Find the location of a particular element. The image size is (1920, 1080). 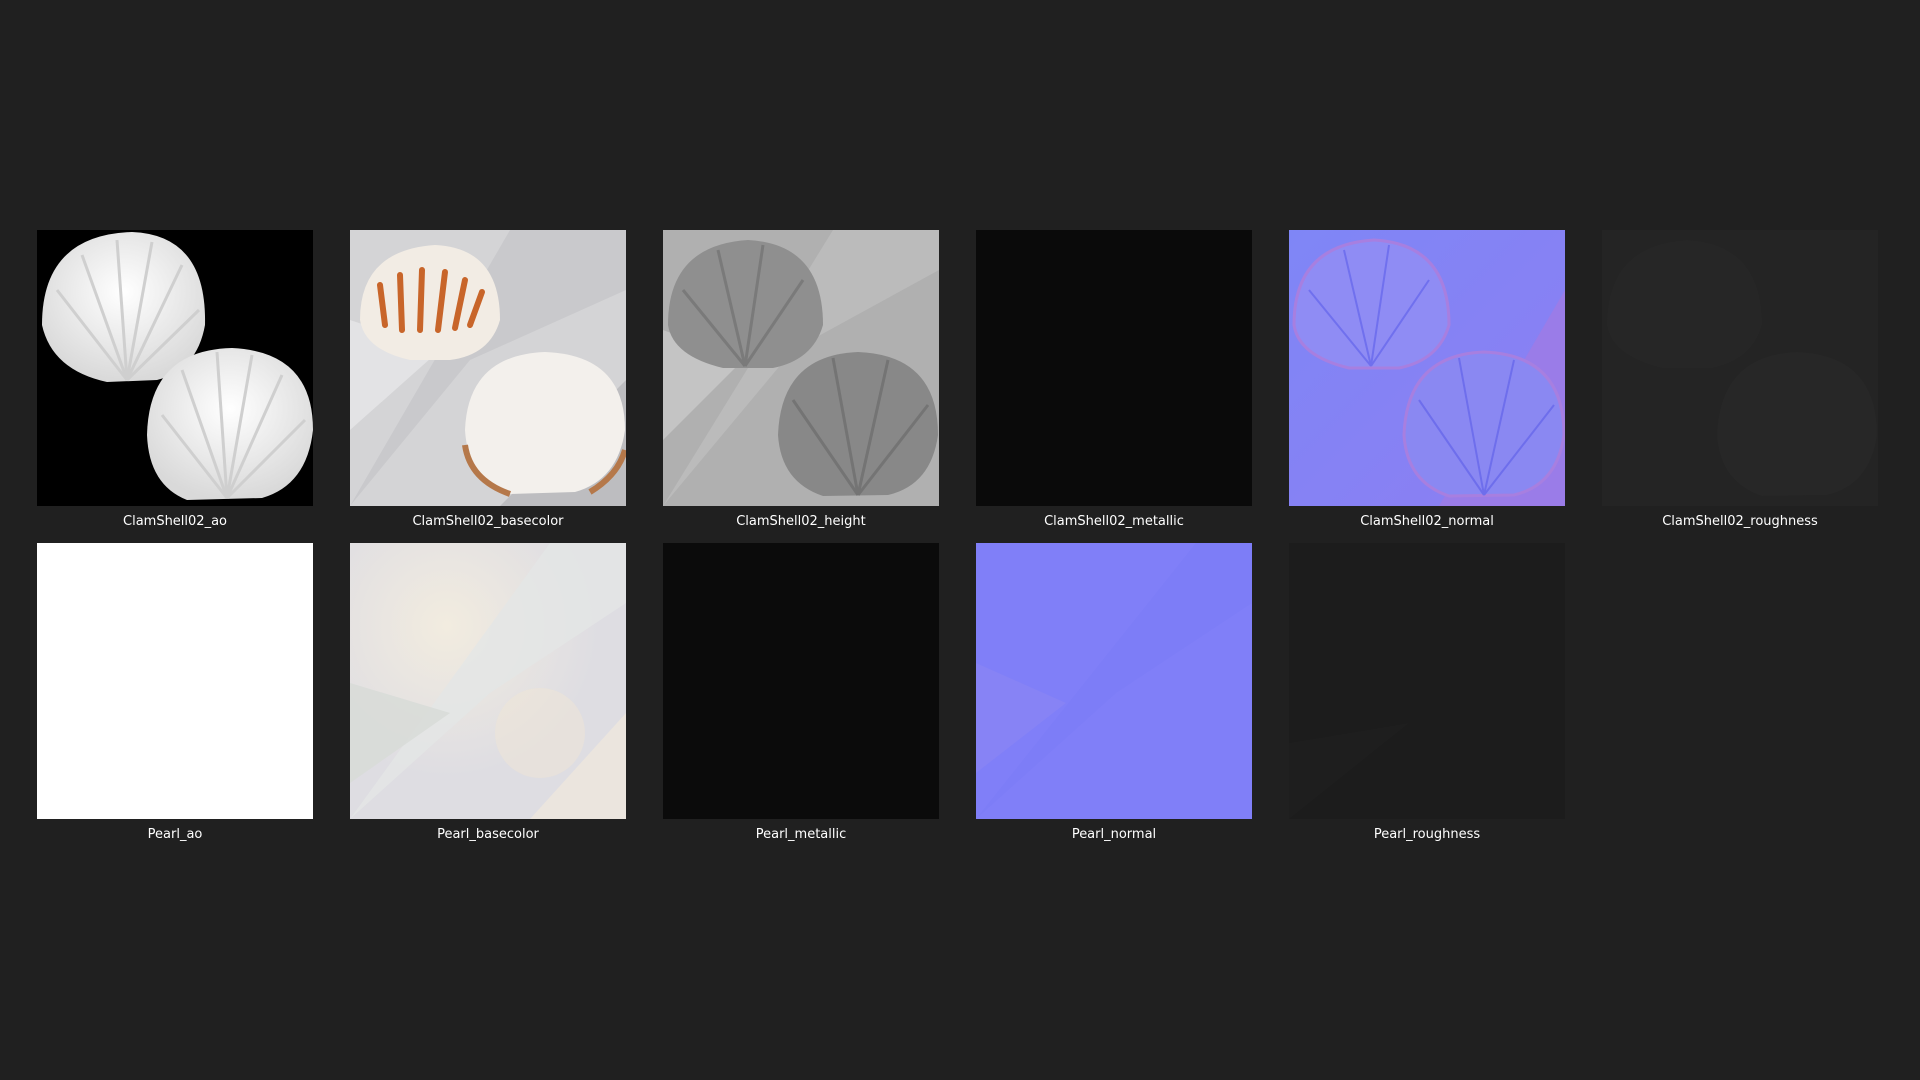

thumbnail-clamshell-metallic is located at coordinates (1114, 368).